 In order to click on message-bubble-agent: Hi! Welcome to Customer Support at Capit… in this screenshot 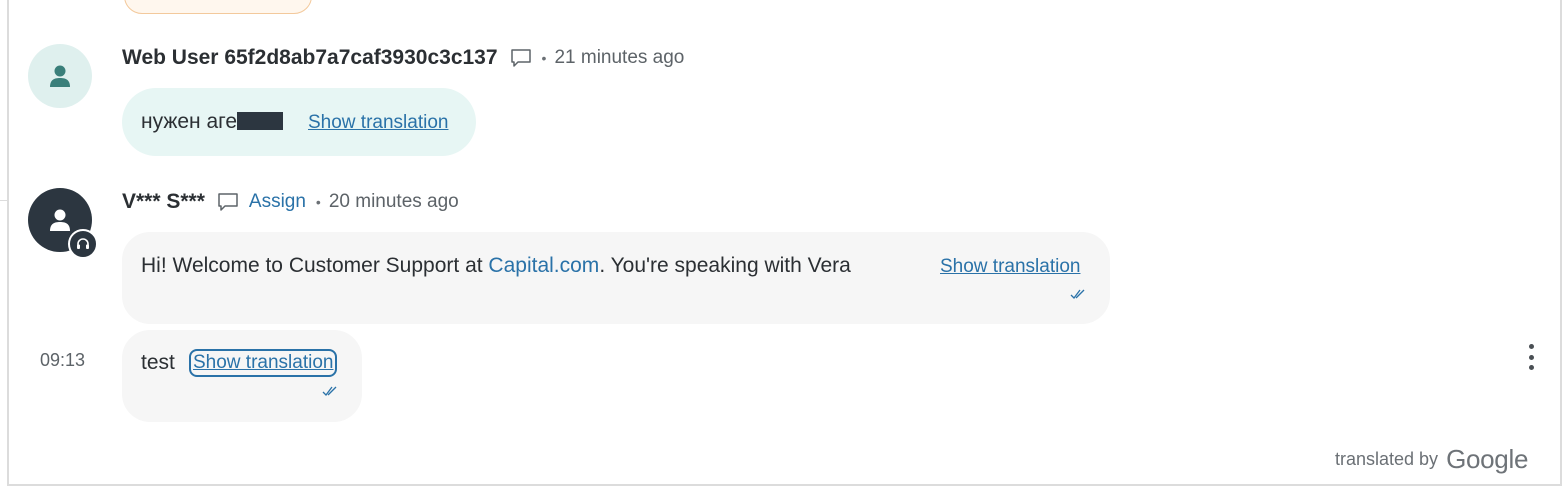, I will do `click(616, 278)`.